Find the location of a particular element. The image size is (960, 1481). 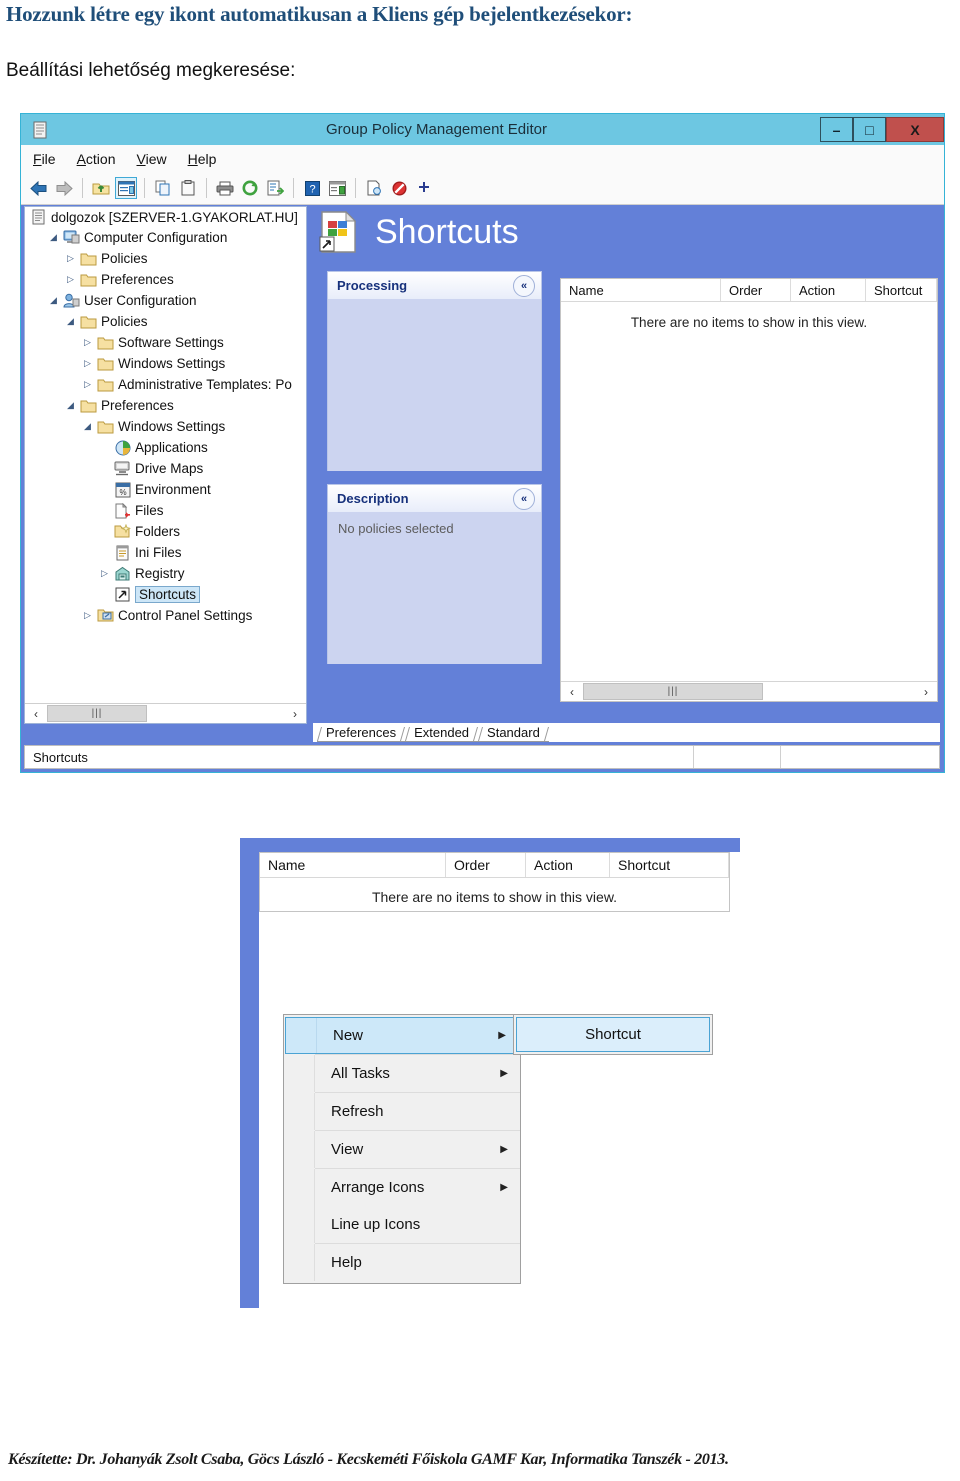

minimize-button: – is located at coordinates (836, 129).